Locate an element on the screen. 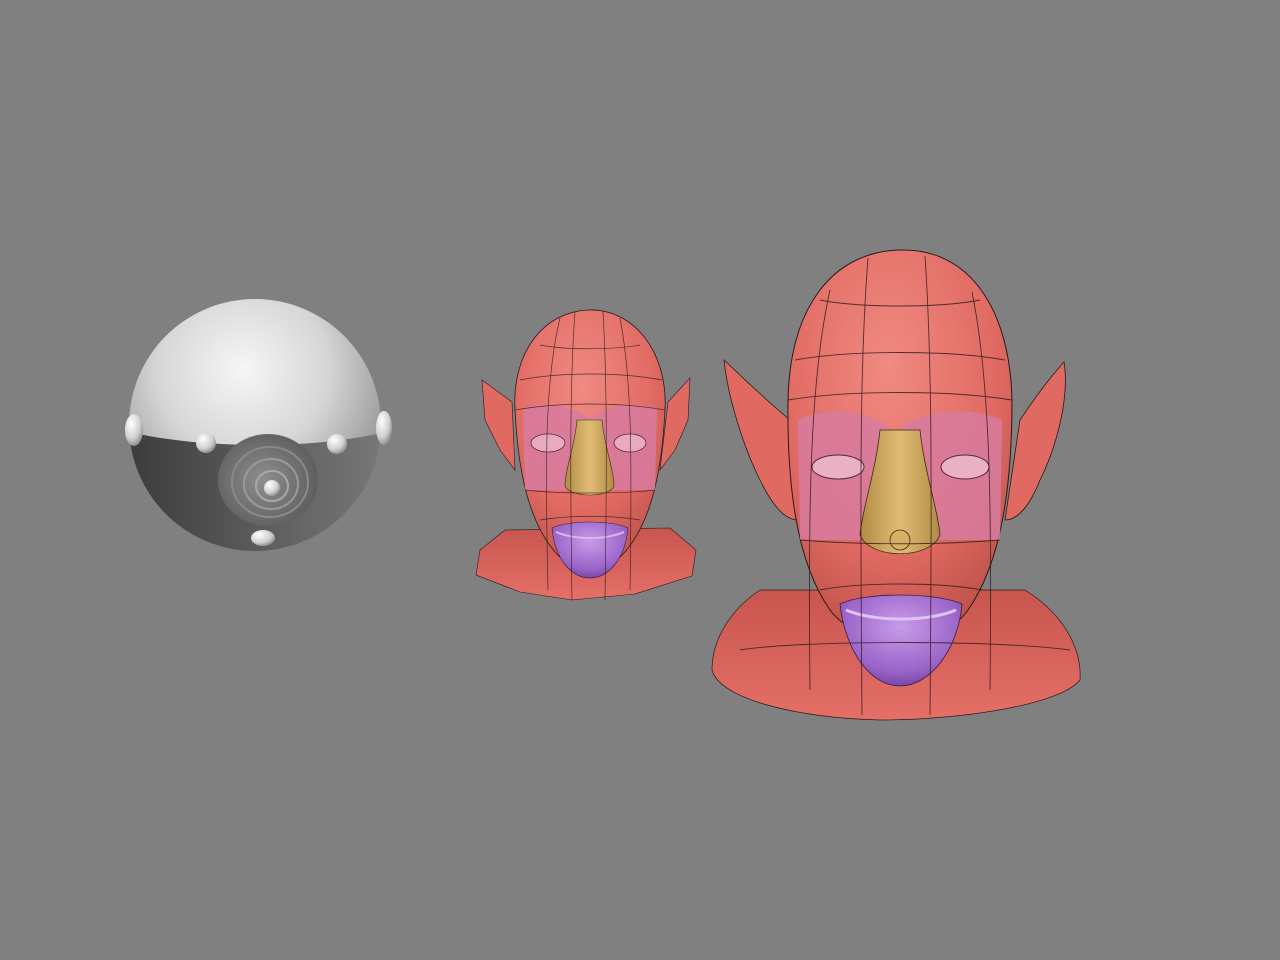  head-low-res is located at coordinates (586, 455).